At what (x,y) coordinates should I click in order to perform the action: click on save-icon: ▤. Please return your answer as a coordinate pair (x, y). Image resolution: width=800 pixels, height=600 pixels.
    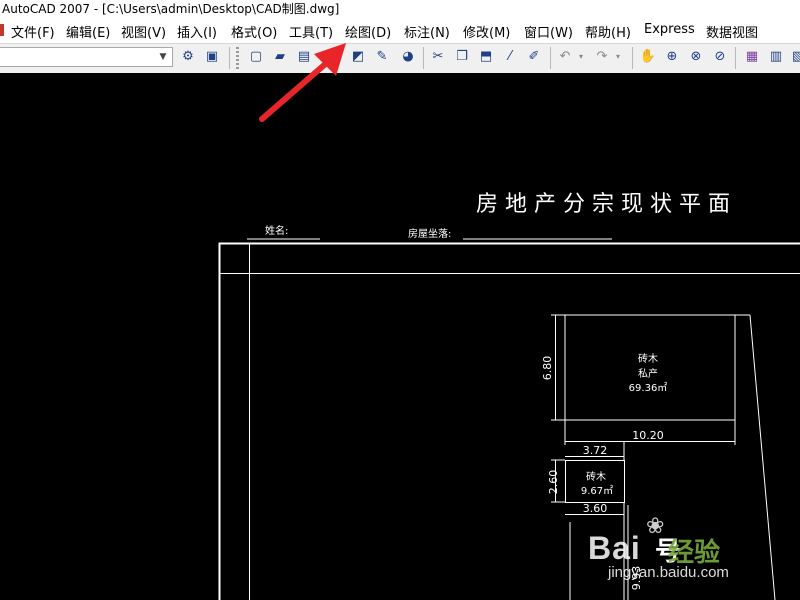
    Looking at the image, I should click on (304, 57).